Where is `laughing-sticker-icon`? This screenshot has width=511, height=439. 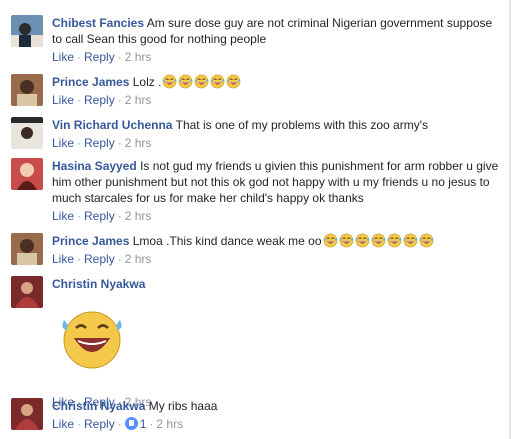
laughing-sticker-icon is located at coordinates (92, 340).